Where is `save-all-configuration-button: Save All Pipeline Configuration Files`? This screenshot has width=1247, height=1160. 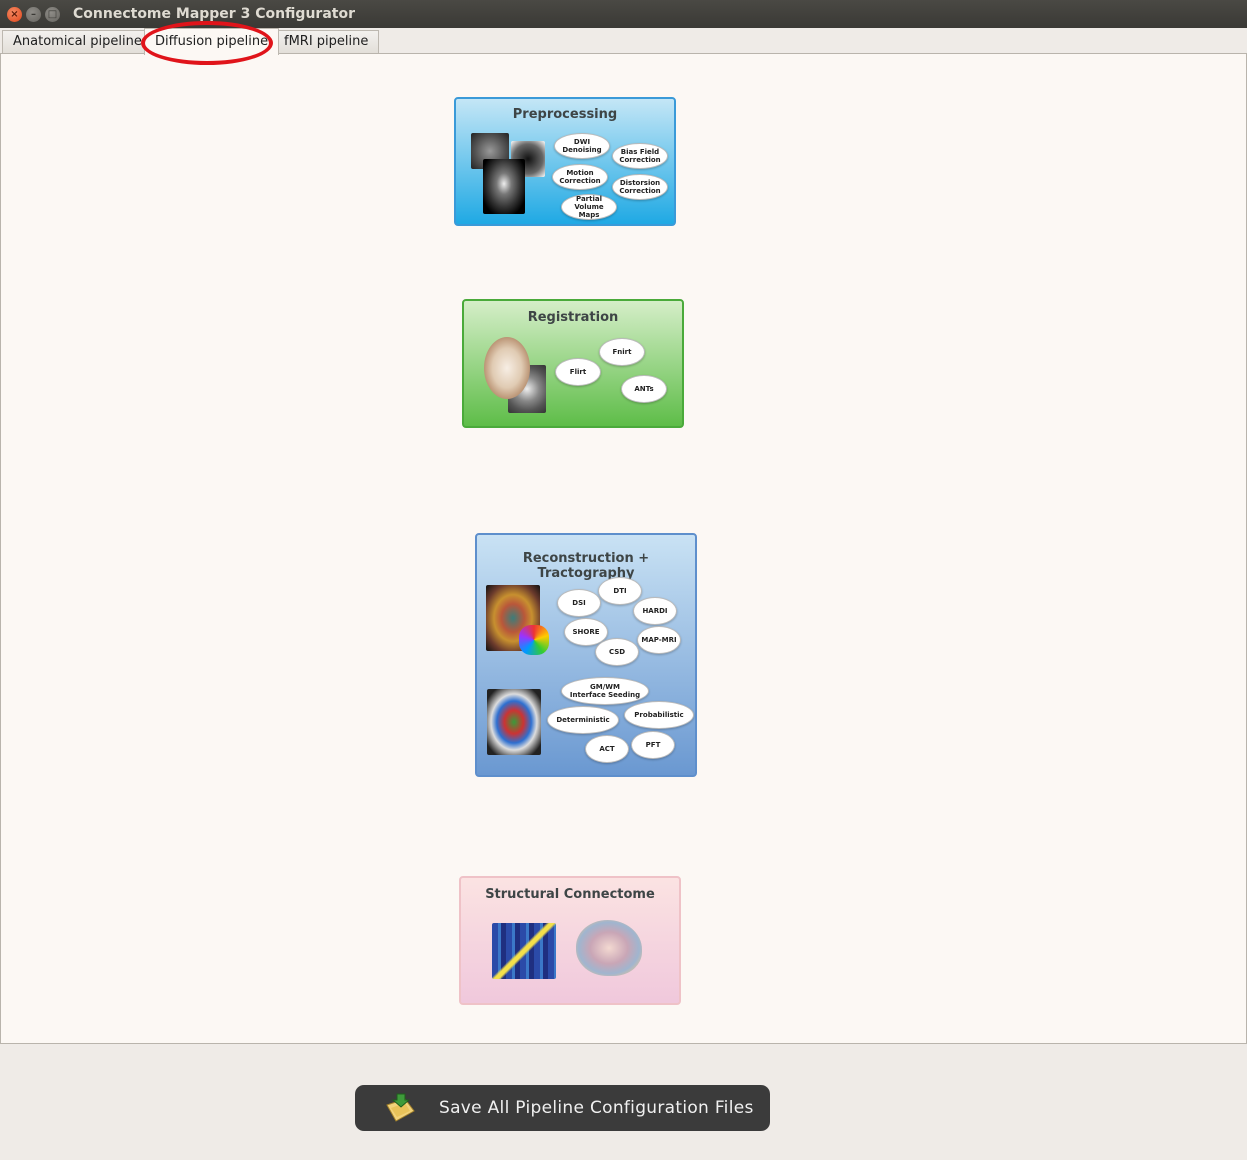 save-all-configuration-button: Save All Pipeline Configuration Files is located at coordinates (562, 1108).